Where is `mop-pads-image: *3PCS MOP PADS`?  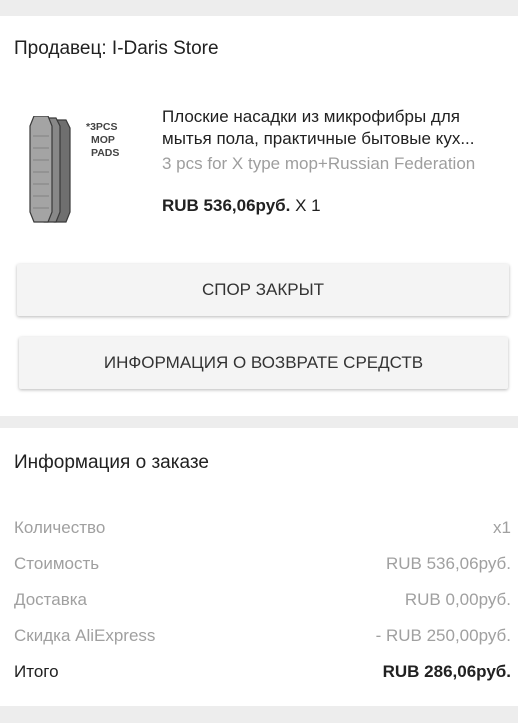 mop-pads-image: *3PCS MOP PADS is located at coordinates (74, 169).